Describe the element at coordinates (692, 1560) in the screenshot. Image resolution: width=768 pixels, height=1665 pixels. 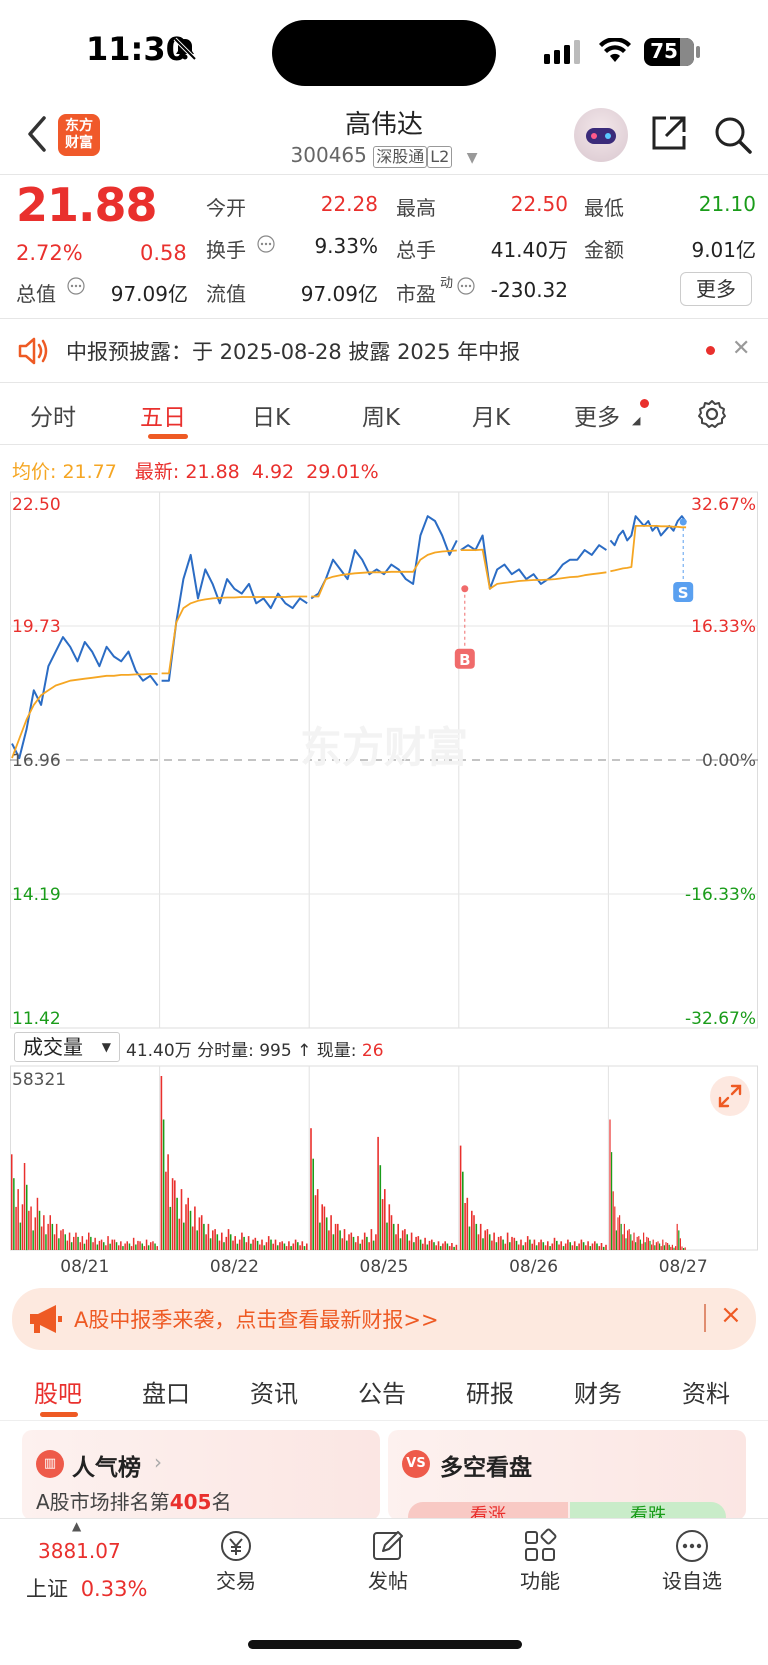
I see `nav-add-watchlist: 设自选` at that location.